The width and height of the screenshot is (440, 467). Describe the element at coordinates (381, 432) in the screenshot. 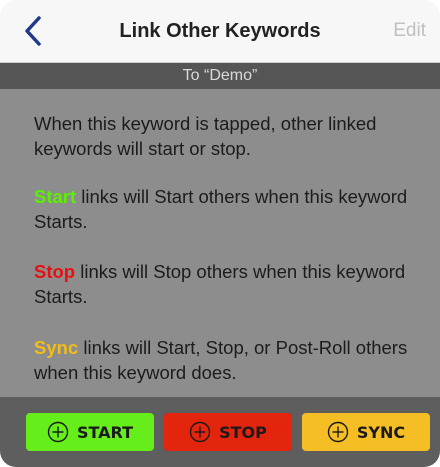

I see `sync-button-label: SYNC` at that location.